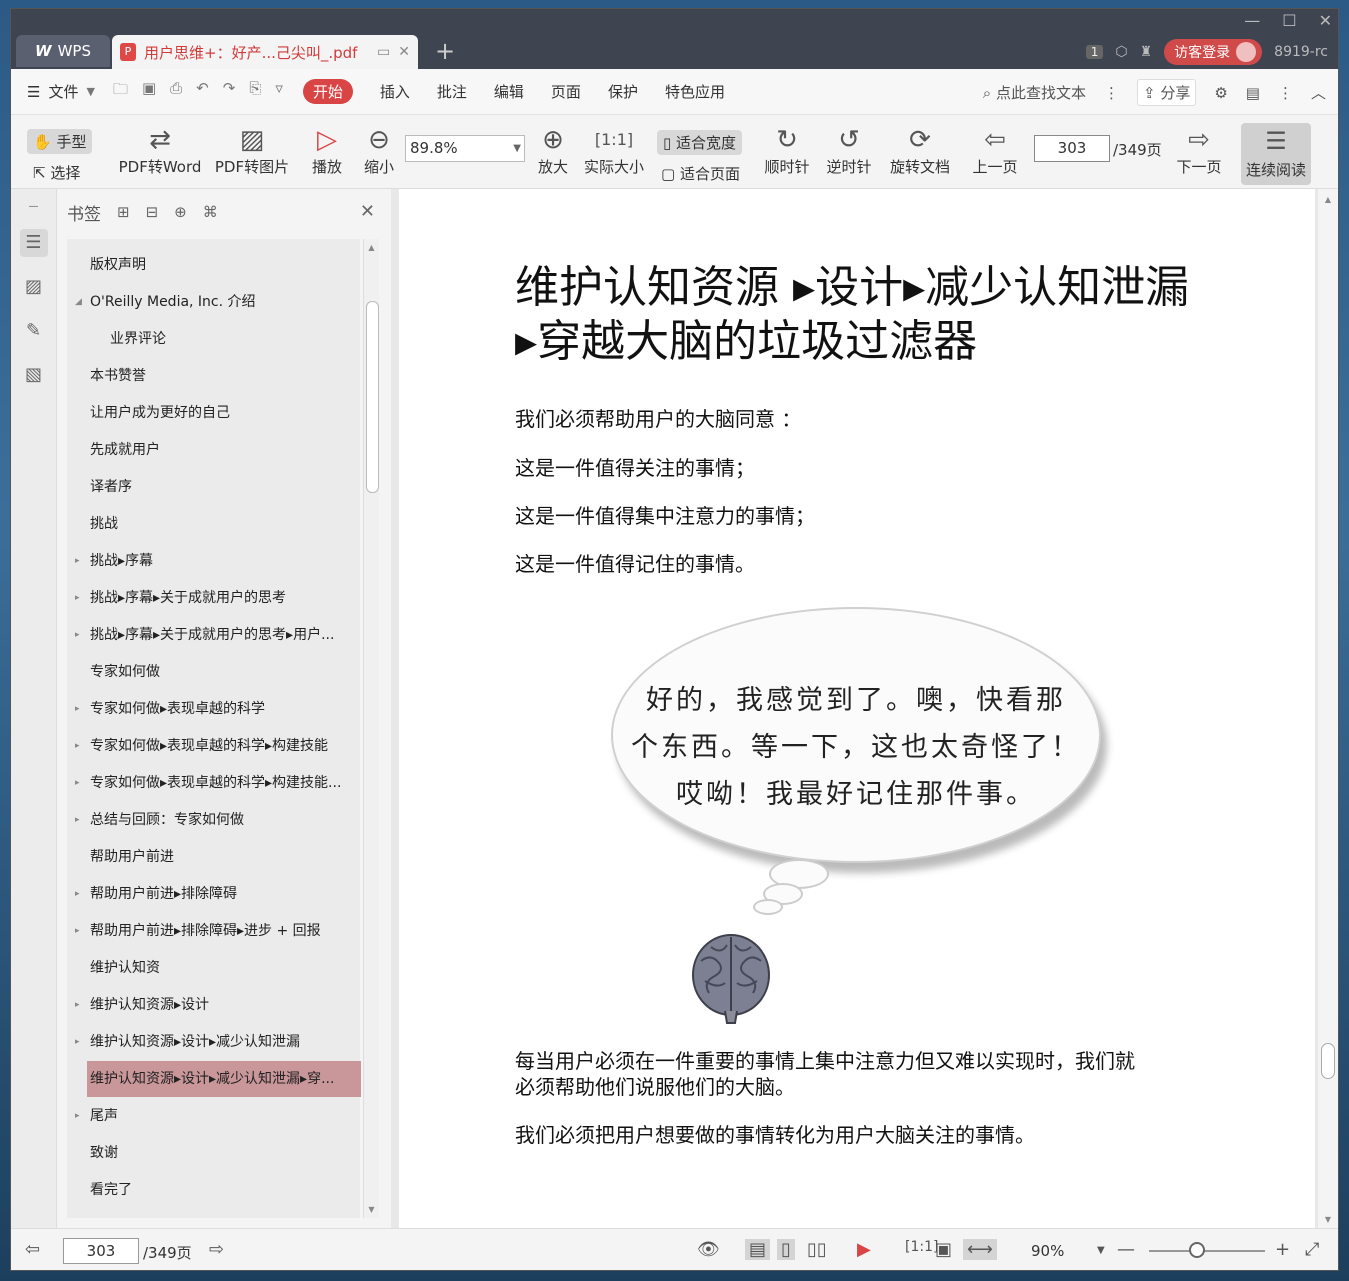 The width and height of the screenshot is (1349, 1281). What do you see at coordinates (920, 150) in the screenshot?
I see `rotate-document-button: ⟳ 旋转文档` at bounding box center [920, 150].